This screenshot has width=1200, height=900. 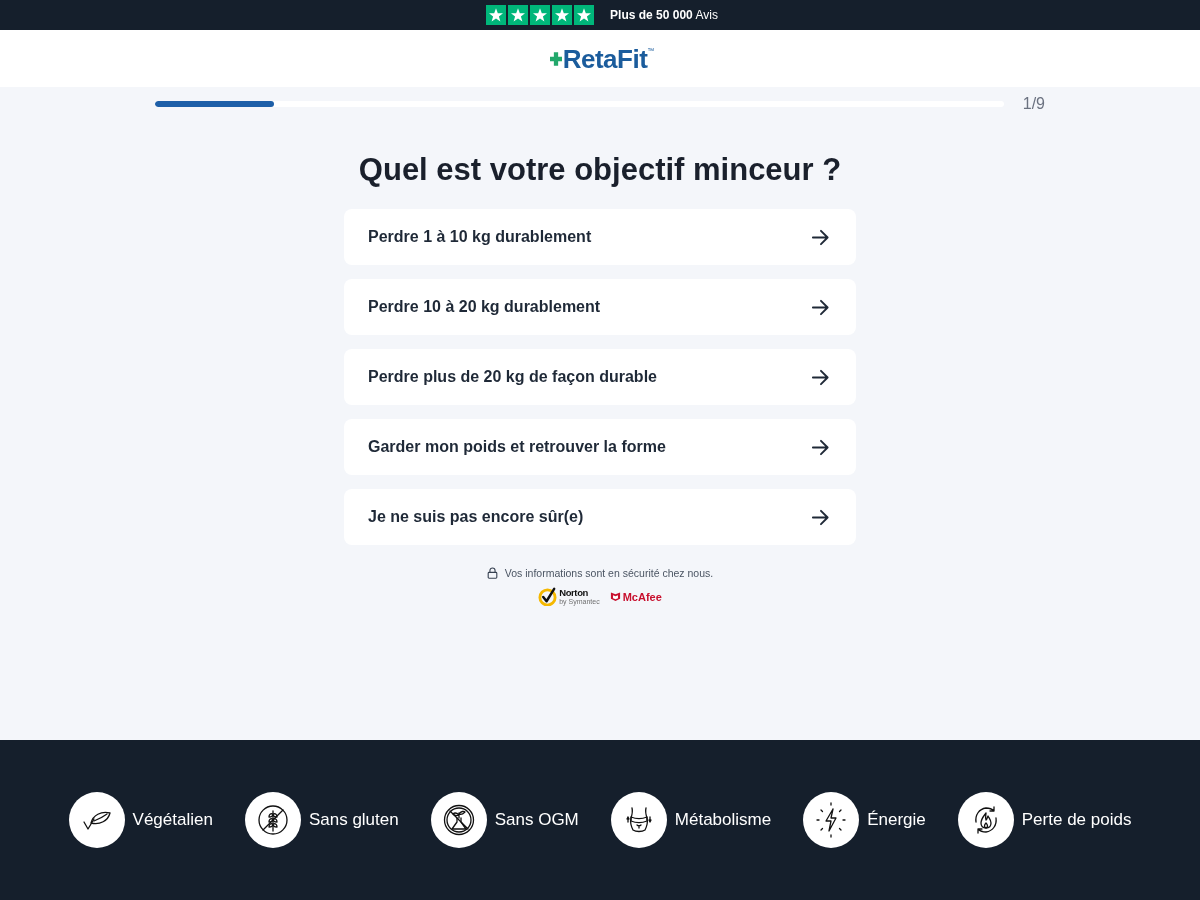 I want to click on plus-icon, so click(x=555, y=58).